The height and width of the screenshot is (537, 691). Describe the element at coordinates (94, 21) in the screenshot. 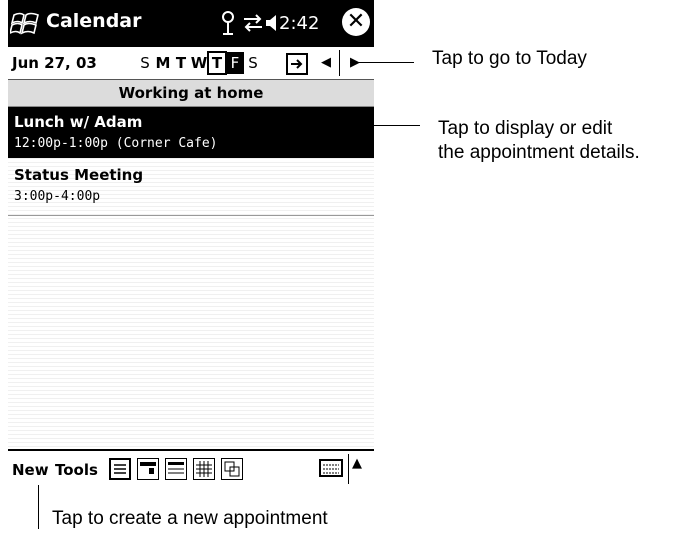

I see `app-title: Calendar` at that location.